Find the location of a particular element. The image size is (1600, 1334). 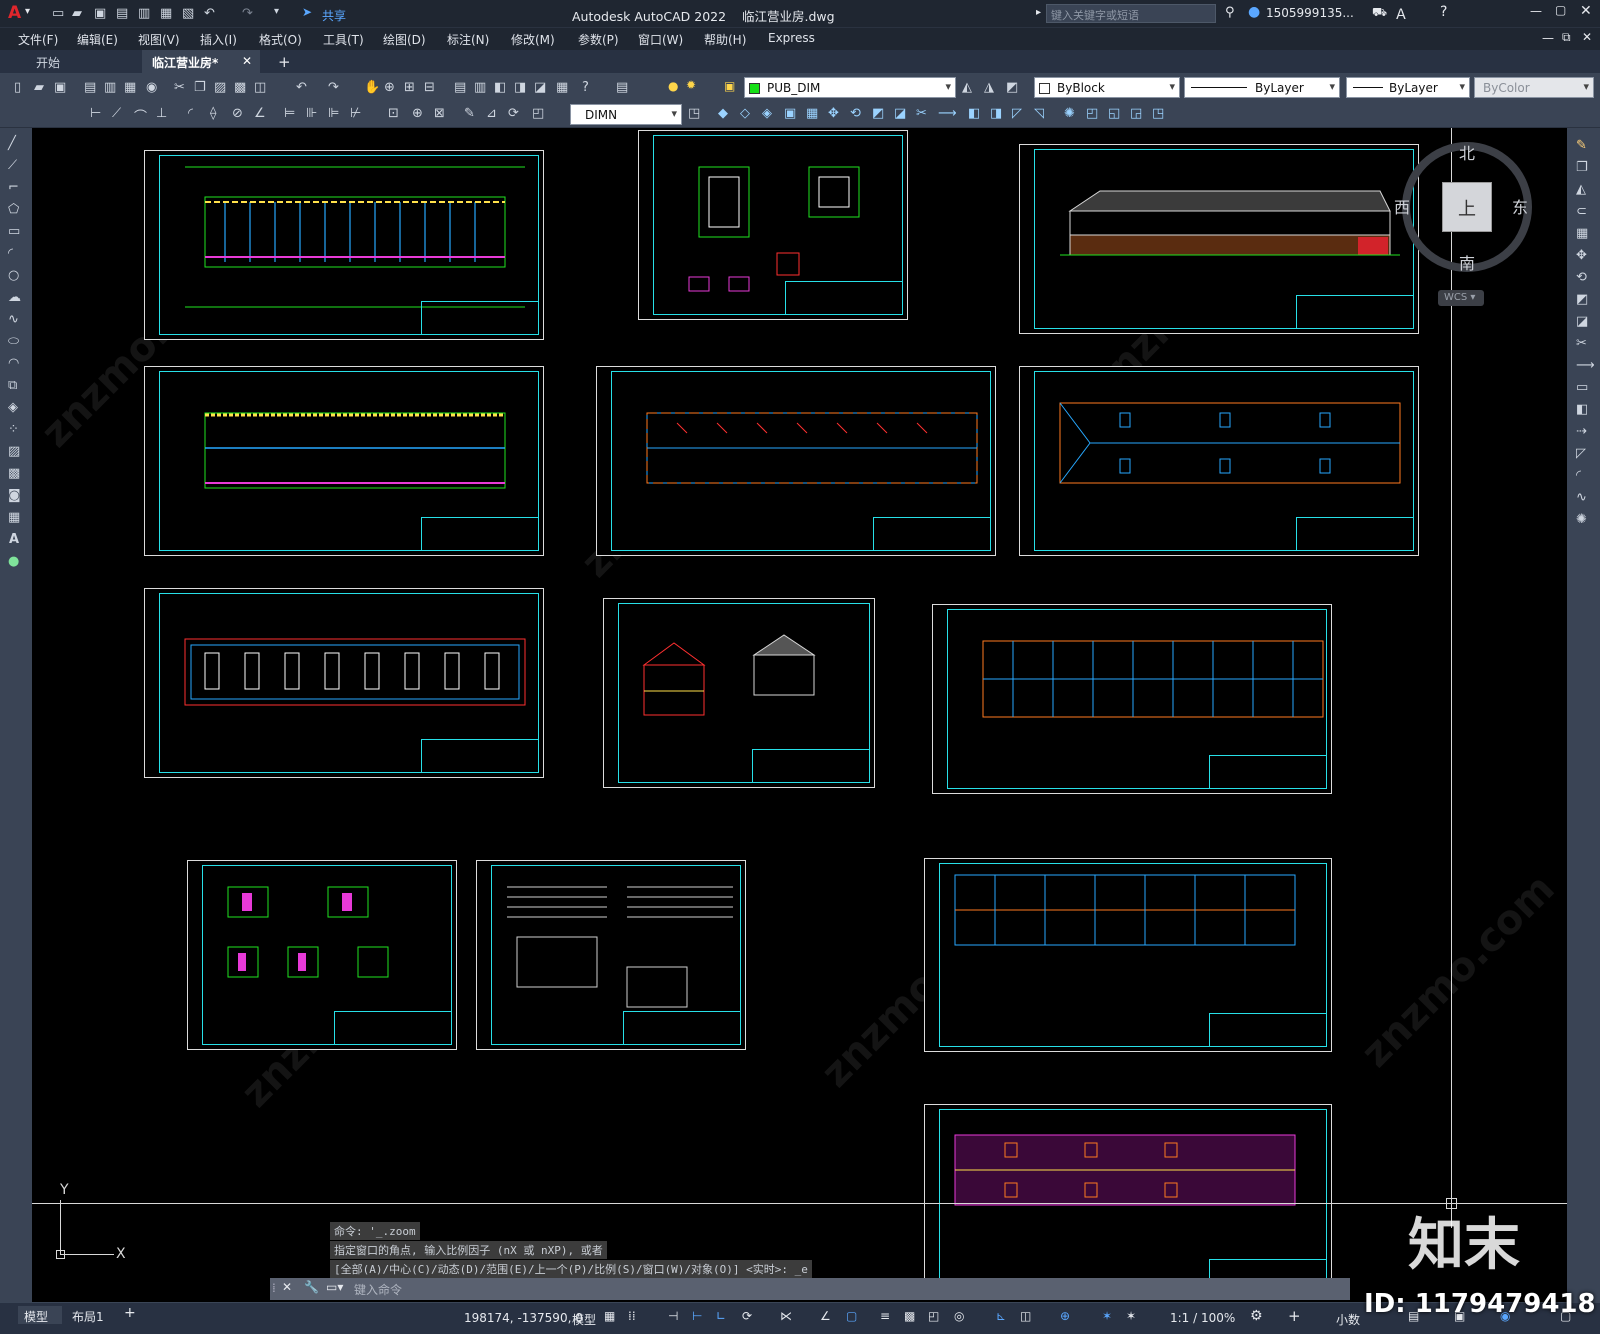

maximize-window-button: ▢ is located at coordinates (1560, 10).